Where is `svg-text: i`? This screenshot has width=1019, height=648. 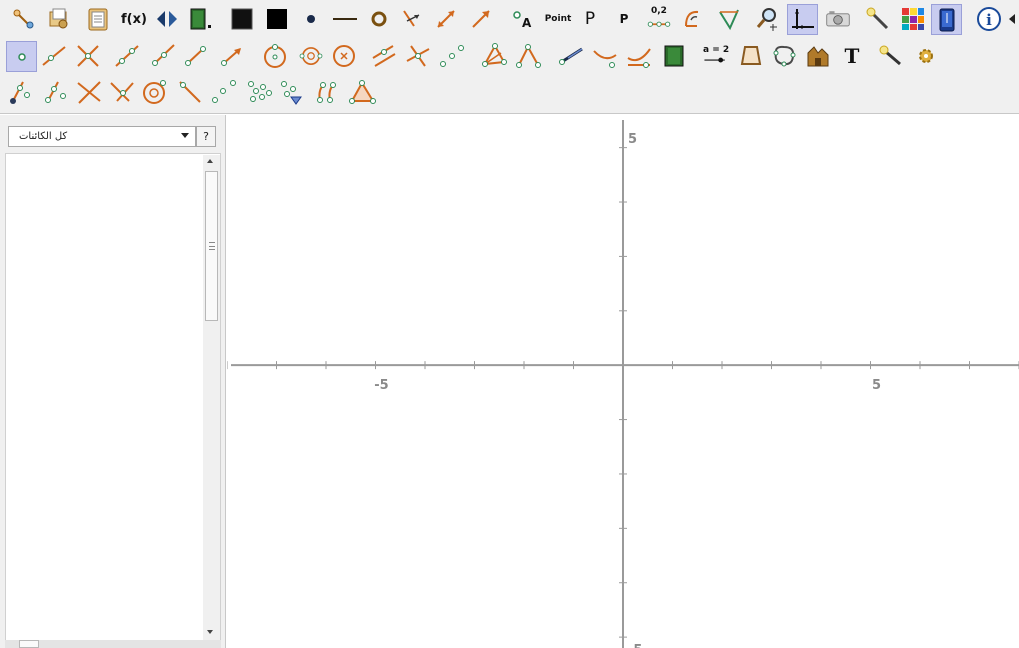 svg-text: i is located at coordinates (989, 20).